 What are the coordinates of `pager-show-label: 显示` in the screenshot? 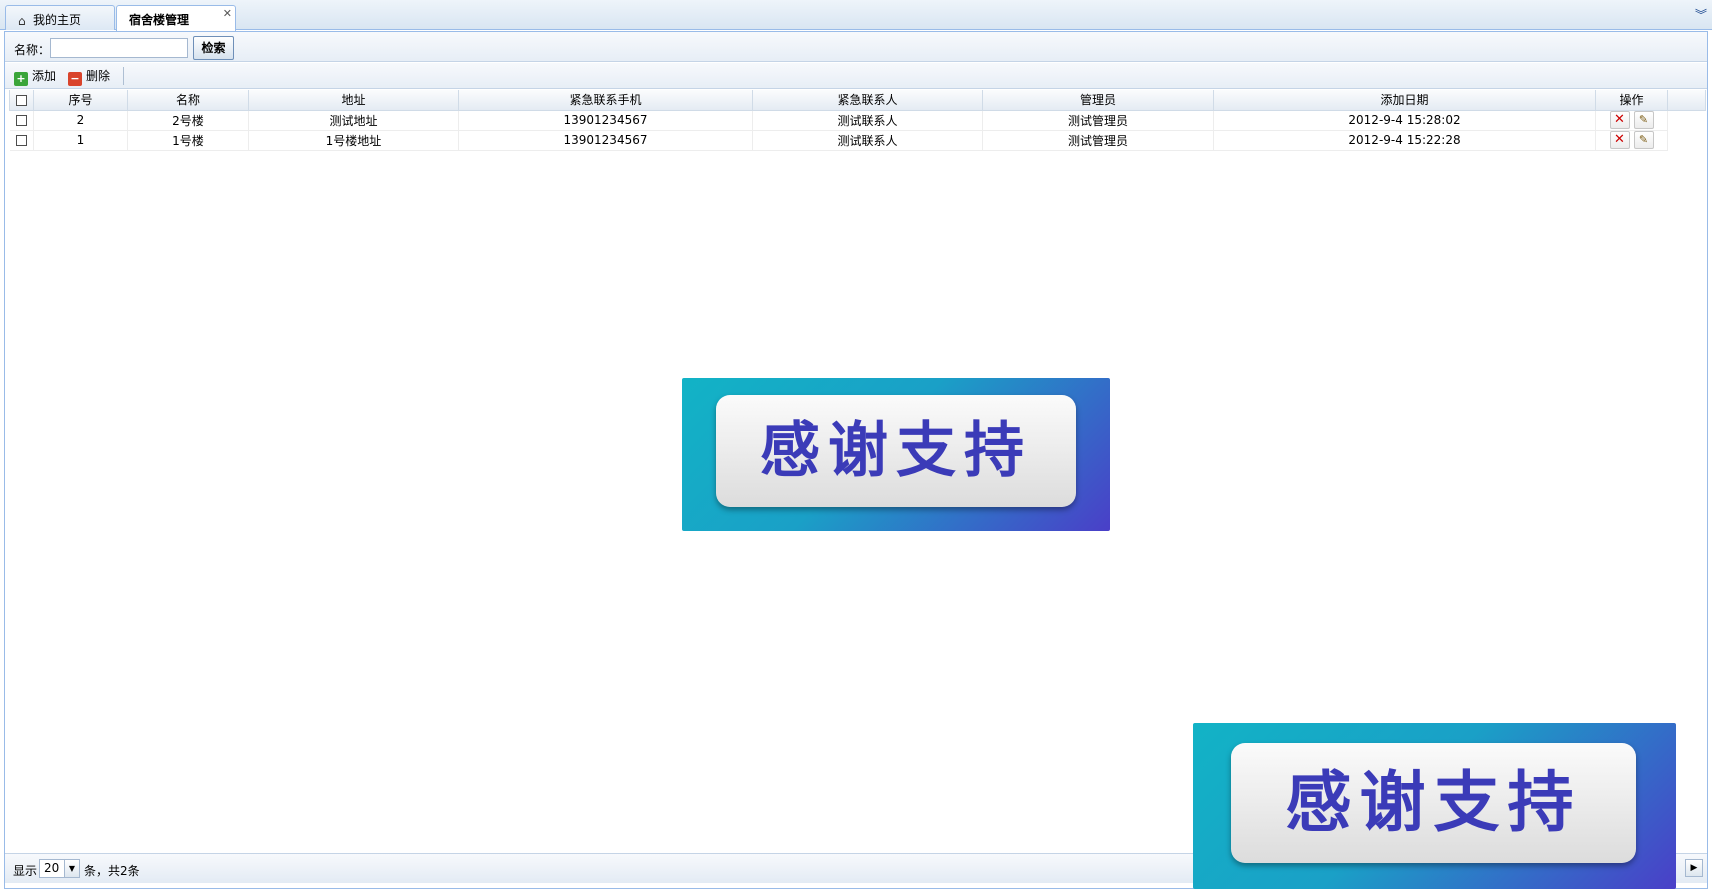 It's located at (25, 871).